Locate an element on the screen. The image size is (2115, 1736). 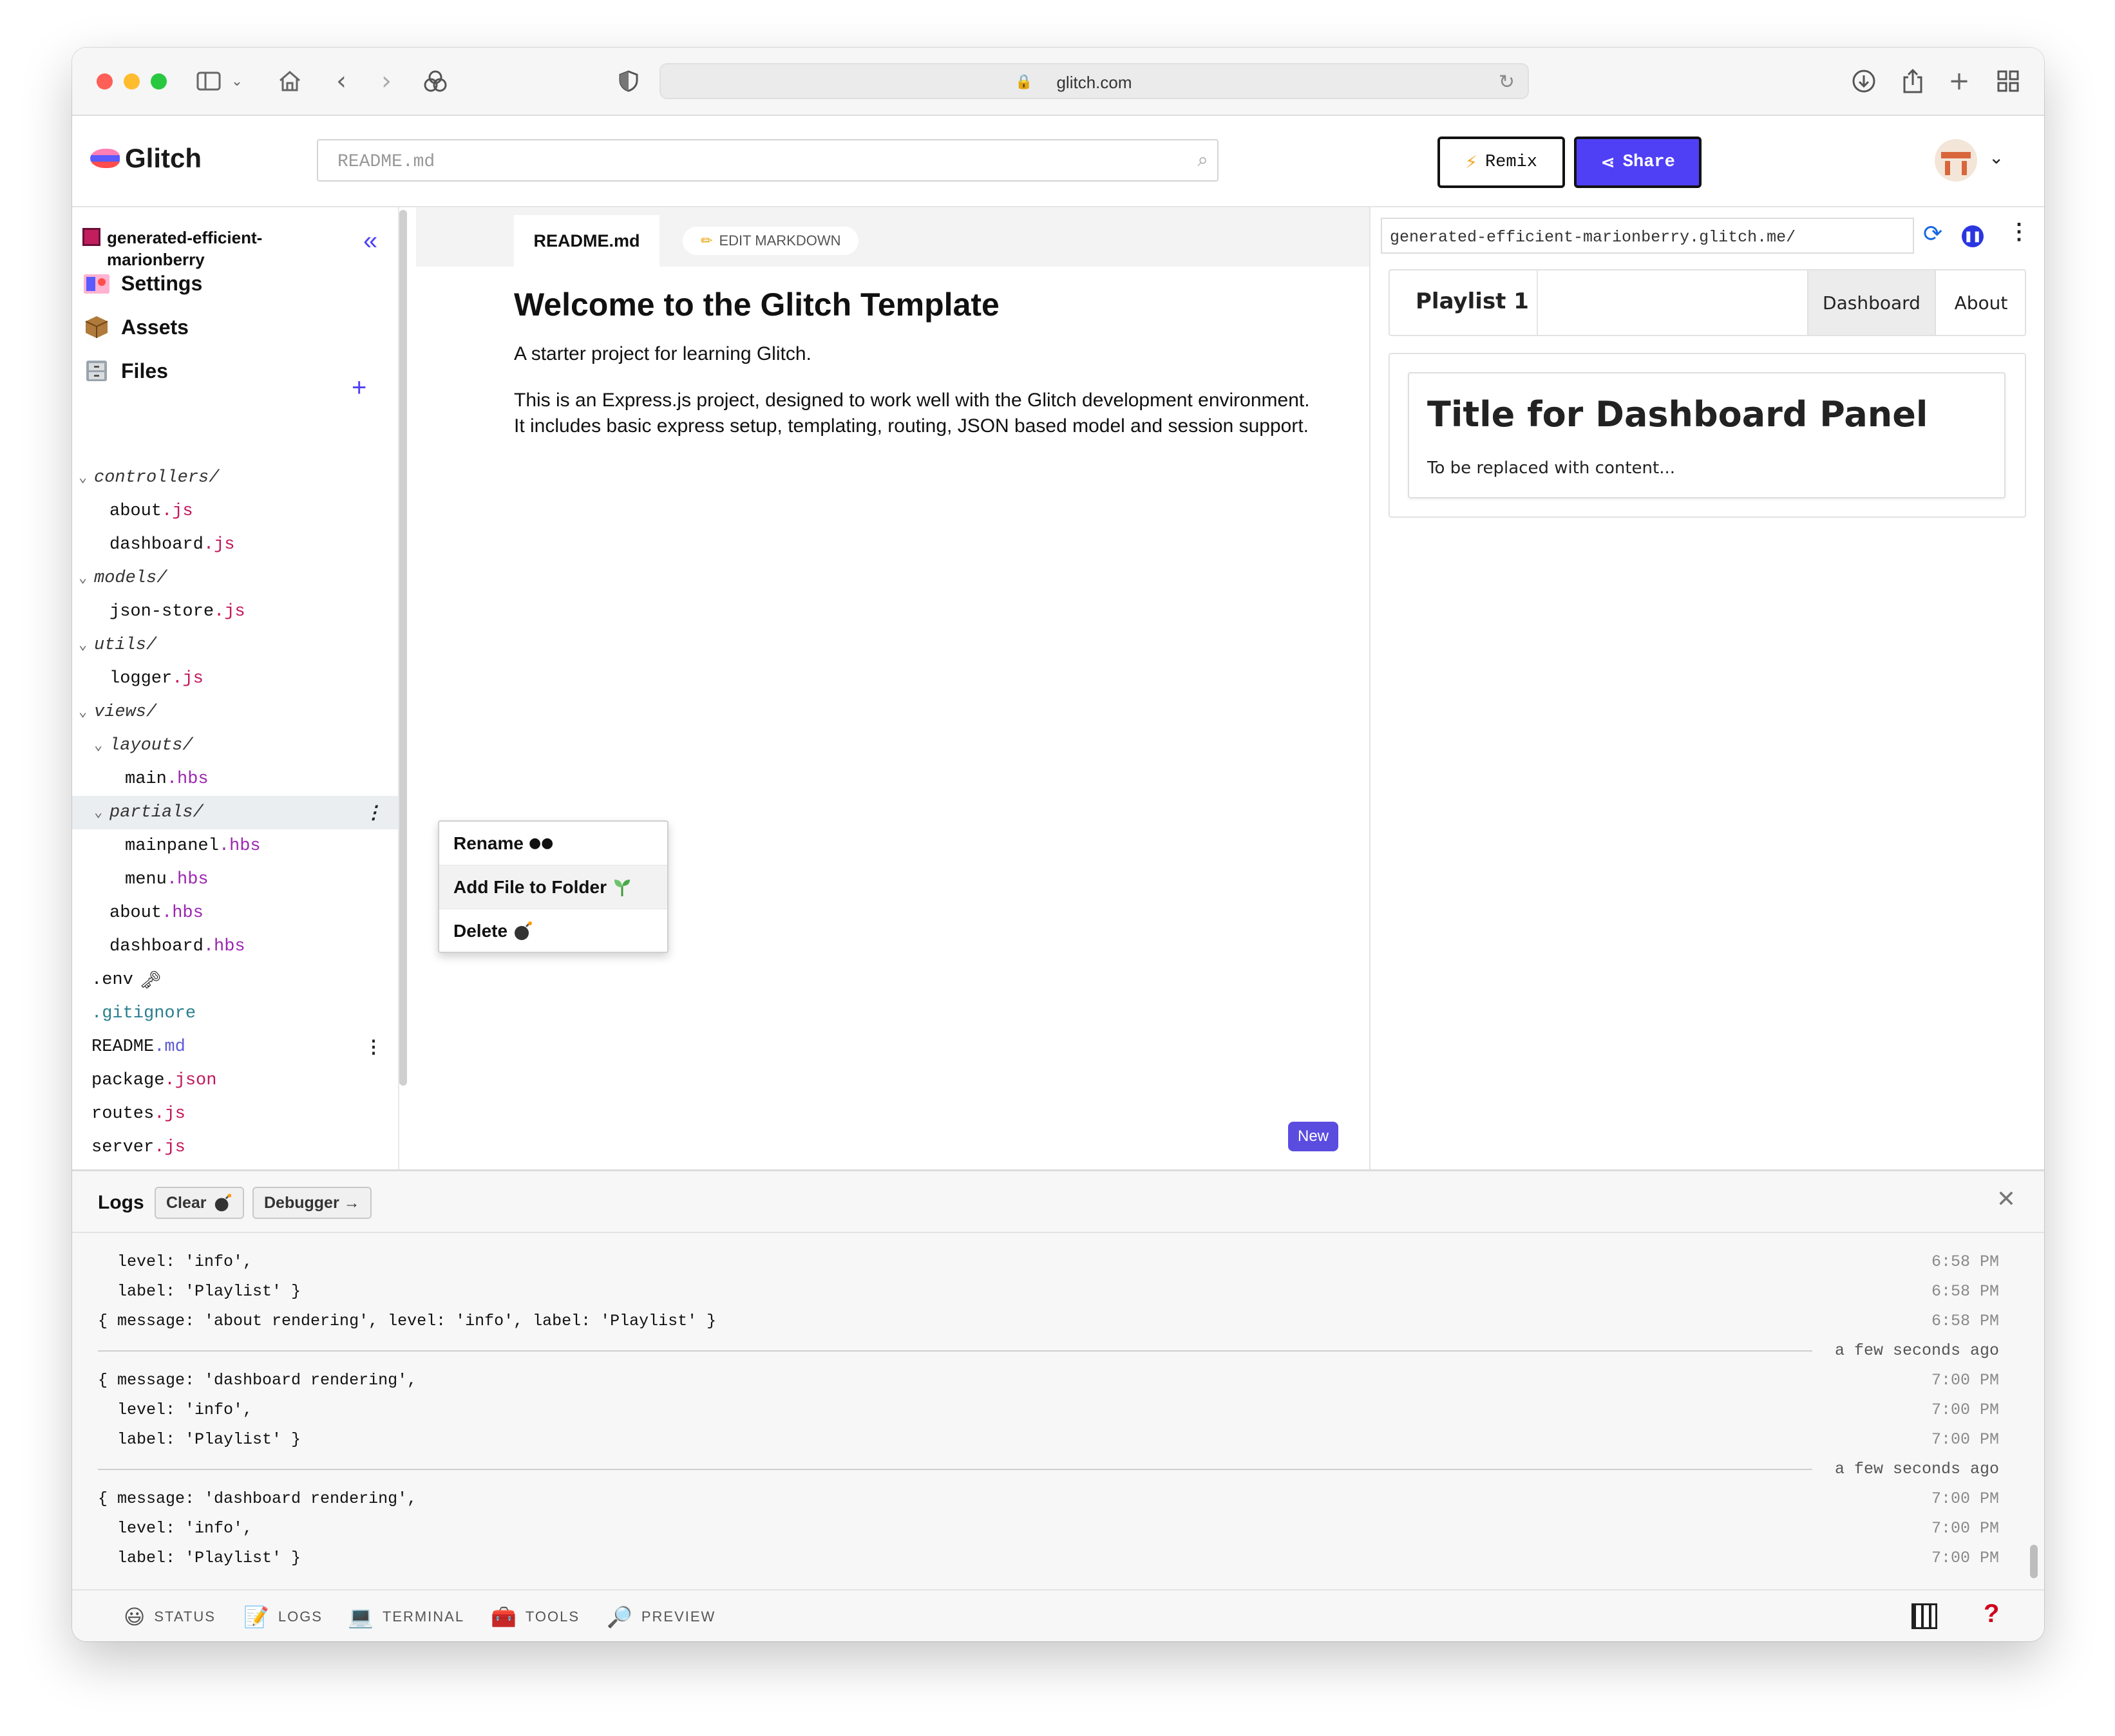
add-file-to-folder-menu-item: Add File to Folder is located at coordinates (553, 887).